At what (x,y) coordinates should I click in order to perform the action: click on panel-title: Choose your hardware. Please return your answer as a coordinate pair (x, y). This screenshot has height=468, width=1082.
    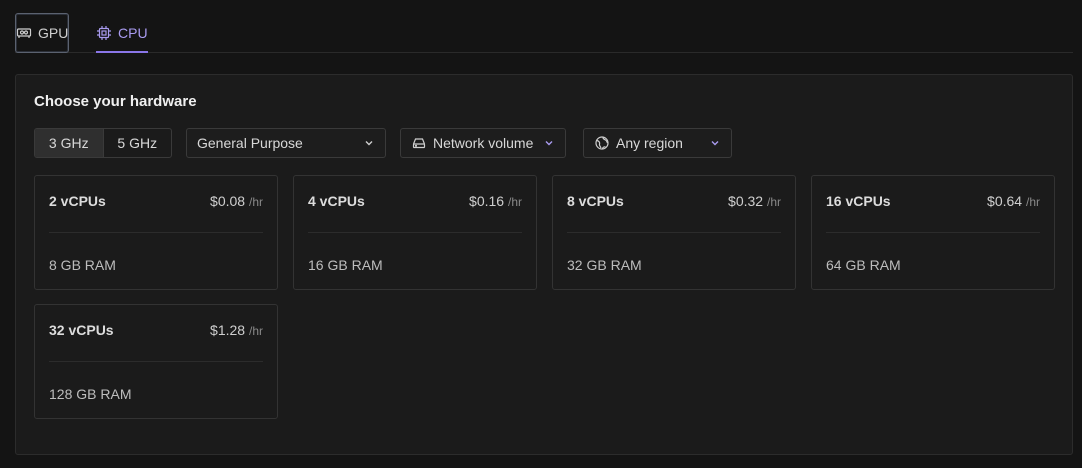
    Looking at the image, I should click on (115, 101).